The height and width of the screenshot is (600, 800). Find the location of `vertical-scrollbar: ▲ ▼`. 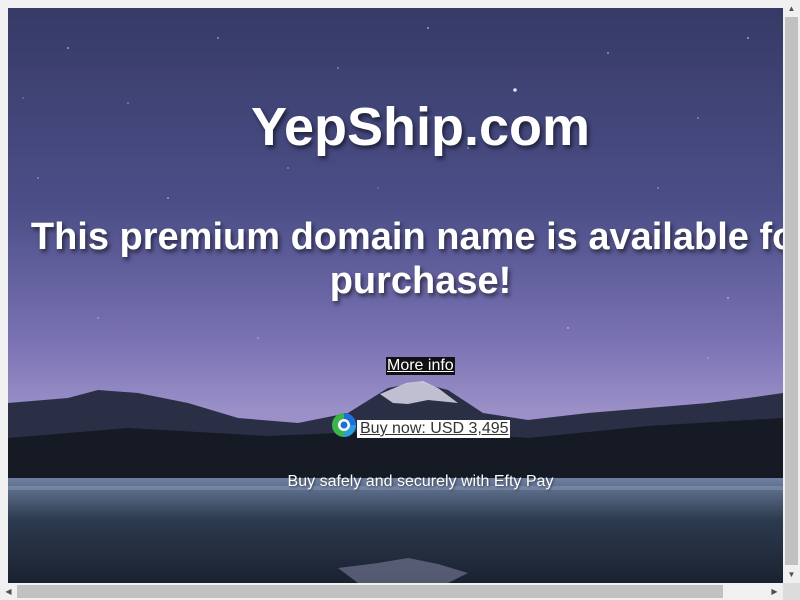

vertical-scrollbar: ▲ ▼ is located at coordinates (791, 291).